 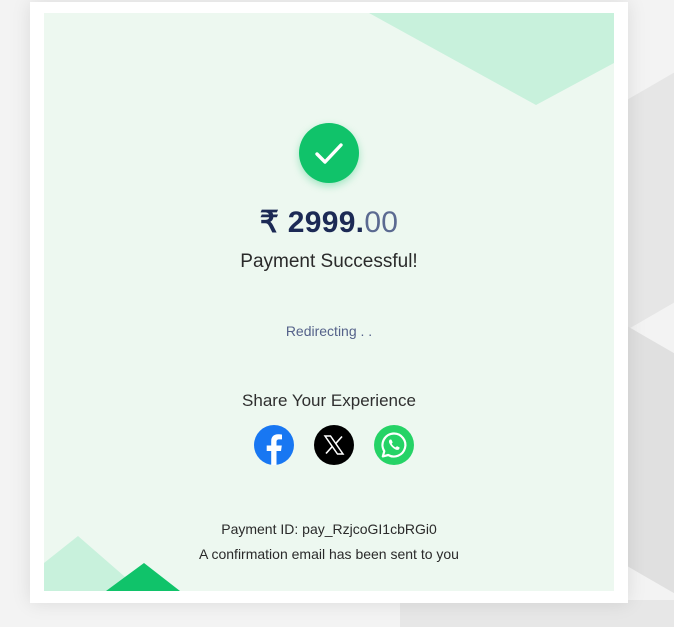 I want to click on redirect-status: Redirecting . ., so click(x=329, y=331).